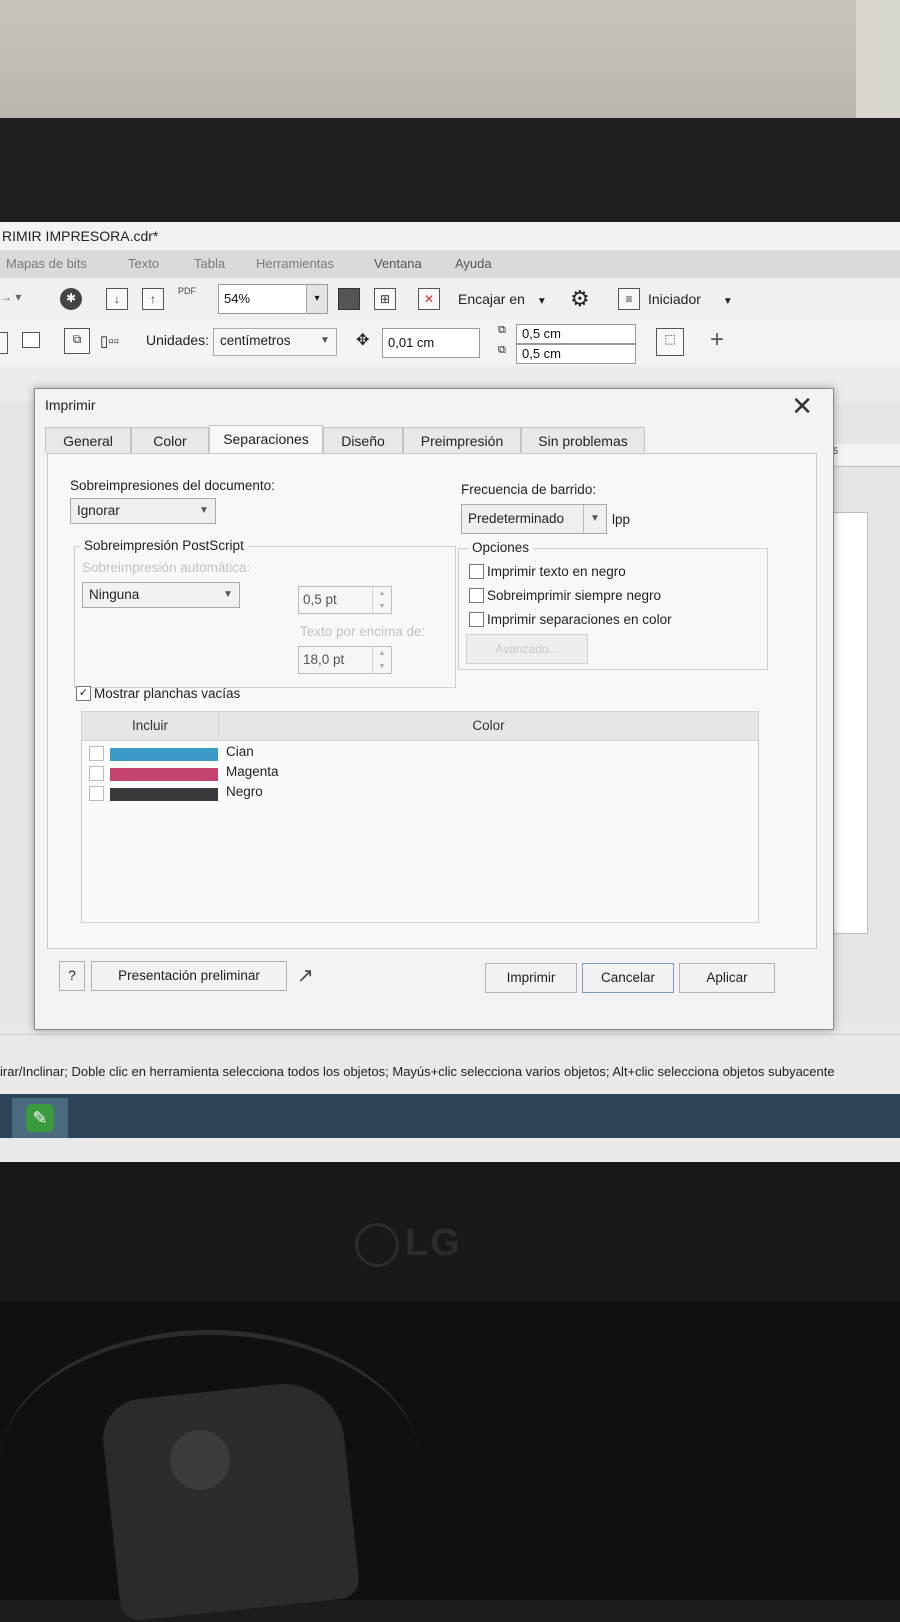  Describe the element at coordinates (316, 299) in the screenshot. I see `zoom-dropdown-arrow-icon: ▾` at that location.